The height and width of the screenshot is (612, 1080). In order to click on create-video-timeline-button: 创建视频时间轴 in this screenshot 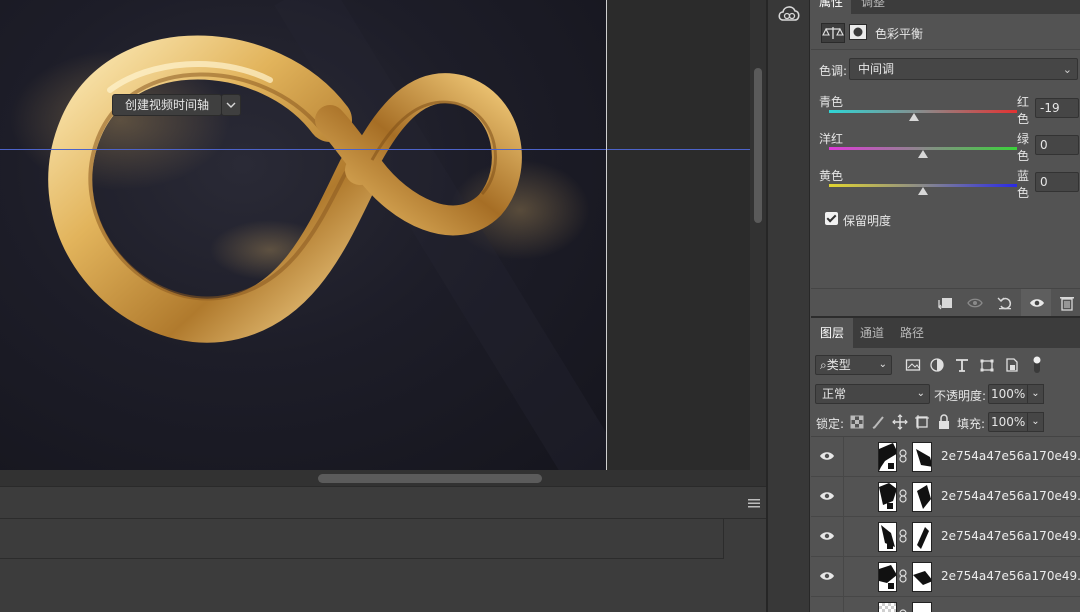, I will do `click(167, 105)`.